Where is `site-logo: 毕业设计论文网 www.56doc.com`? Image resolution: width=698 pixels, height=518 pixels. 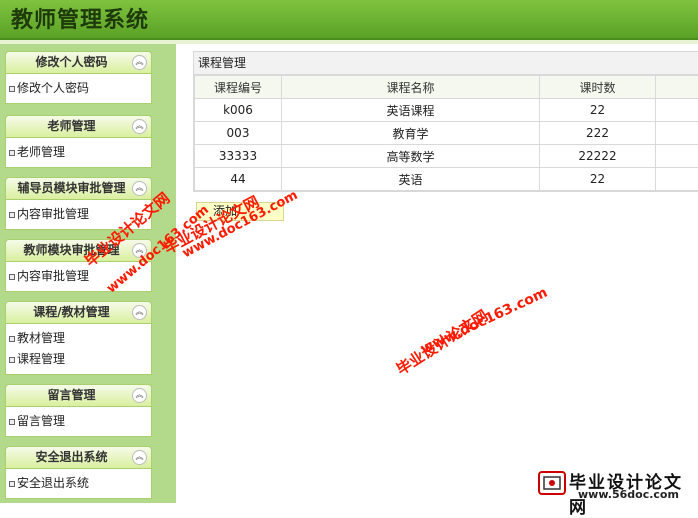 site-logo: 毕业设计论文网 www.56doc.com is located at coordinates (618, 484).